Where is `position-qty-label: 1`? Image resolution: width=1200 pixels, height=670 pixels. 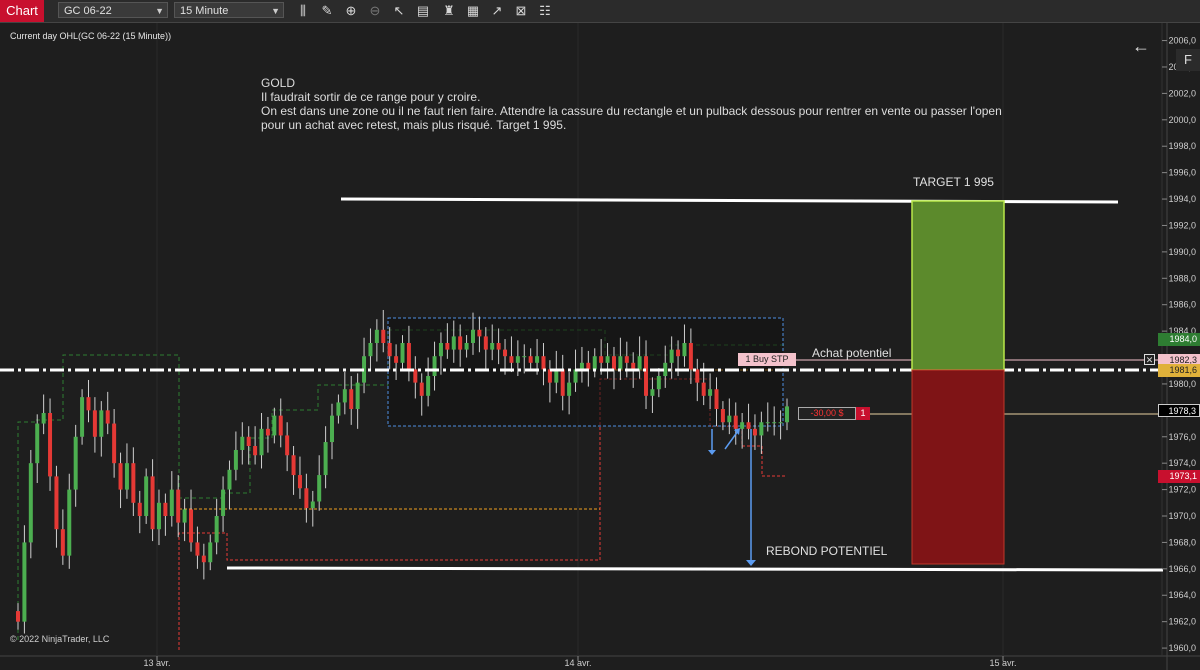
position-qty-label: 1 is located at coordinates (863, 413).